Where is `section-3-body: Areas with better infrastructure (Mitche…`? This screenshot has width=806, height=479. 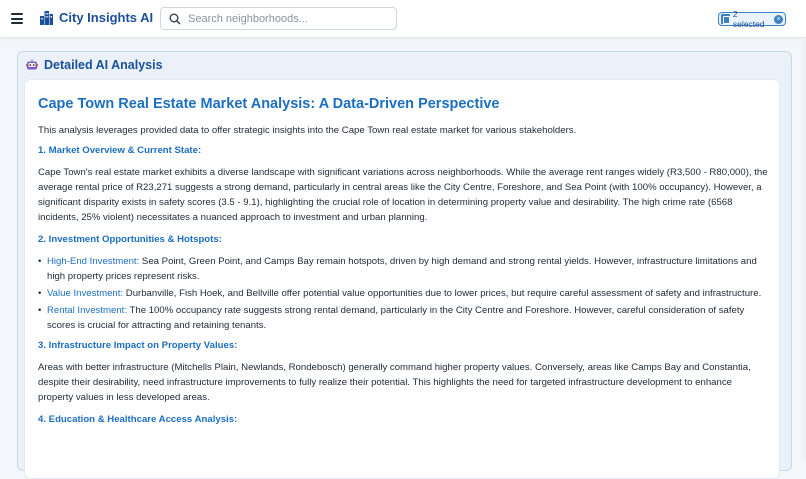
section-3-body: Areas with better infrastructure (Mitche… is located at coordinates (394, 382).